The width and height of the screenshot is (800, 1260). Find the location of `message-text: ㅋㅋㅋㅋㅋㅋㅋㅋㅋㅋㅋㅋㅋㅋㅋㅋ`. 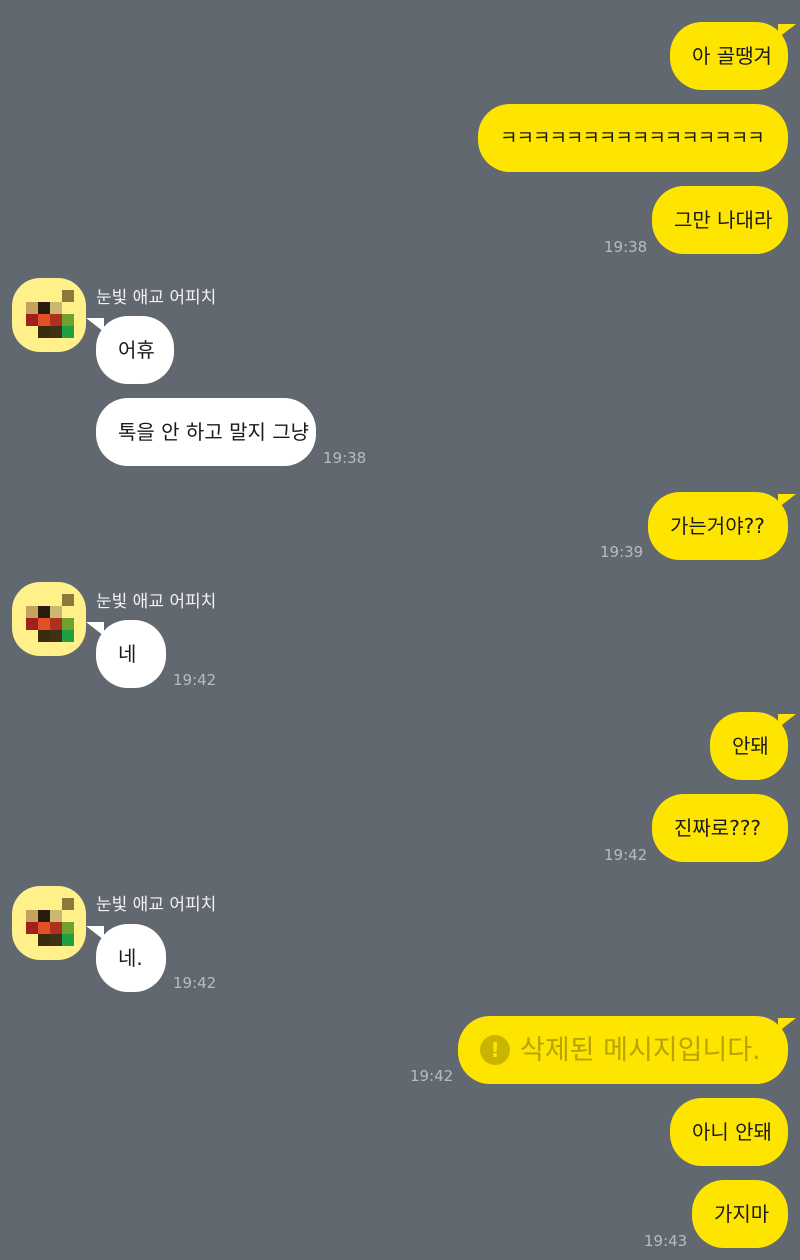

message-text: ㅋㅋㅋㅋㅋㅋㅋㅋㅋㅋㅋㅋㅋㅋㅋㅋ is located at coordinates (632, 137).